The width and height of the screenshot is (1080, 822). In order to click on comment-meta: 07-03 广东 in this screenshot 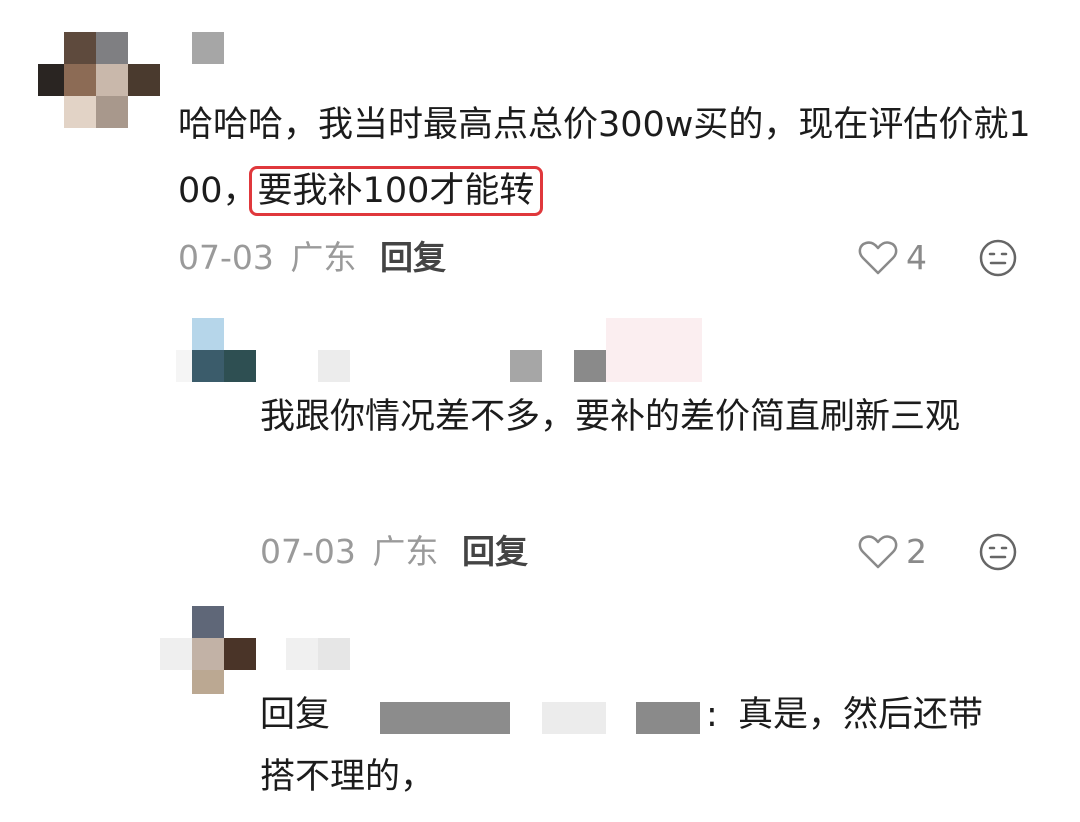, I will do `click(267, 258)`.